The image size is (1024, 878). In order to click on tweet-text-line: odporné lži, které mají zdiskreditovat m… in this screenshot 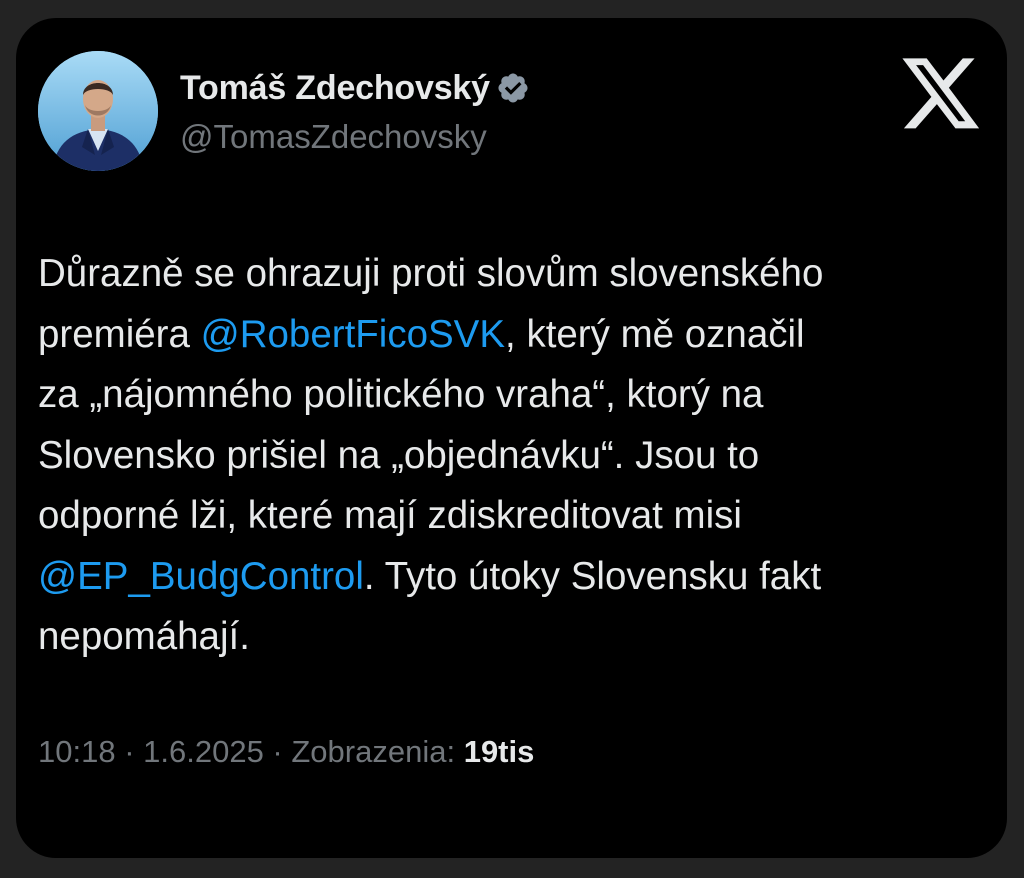, I will do `click(513, 516)`.